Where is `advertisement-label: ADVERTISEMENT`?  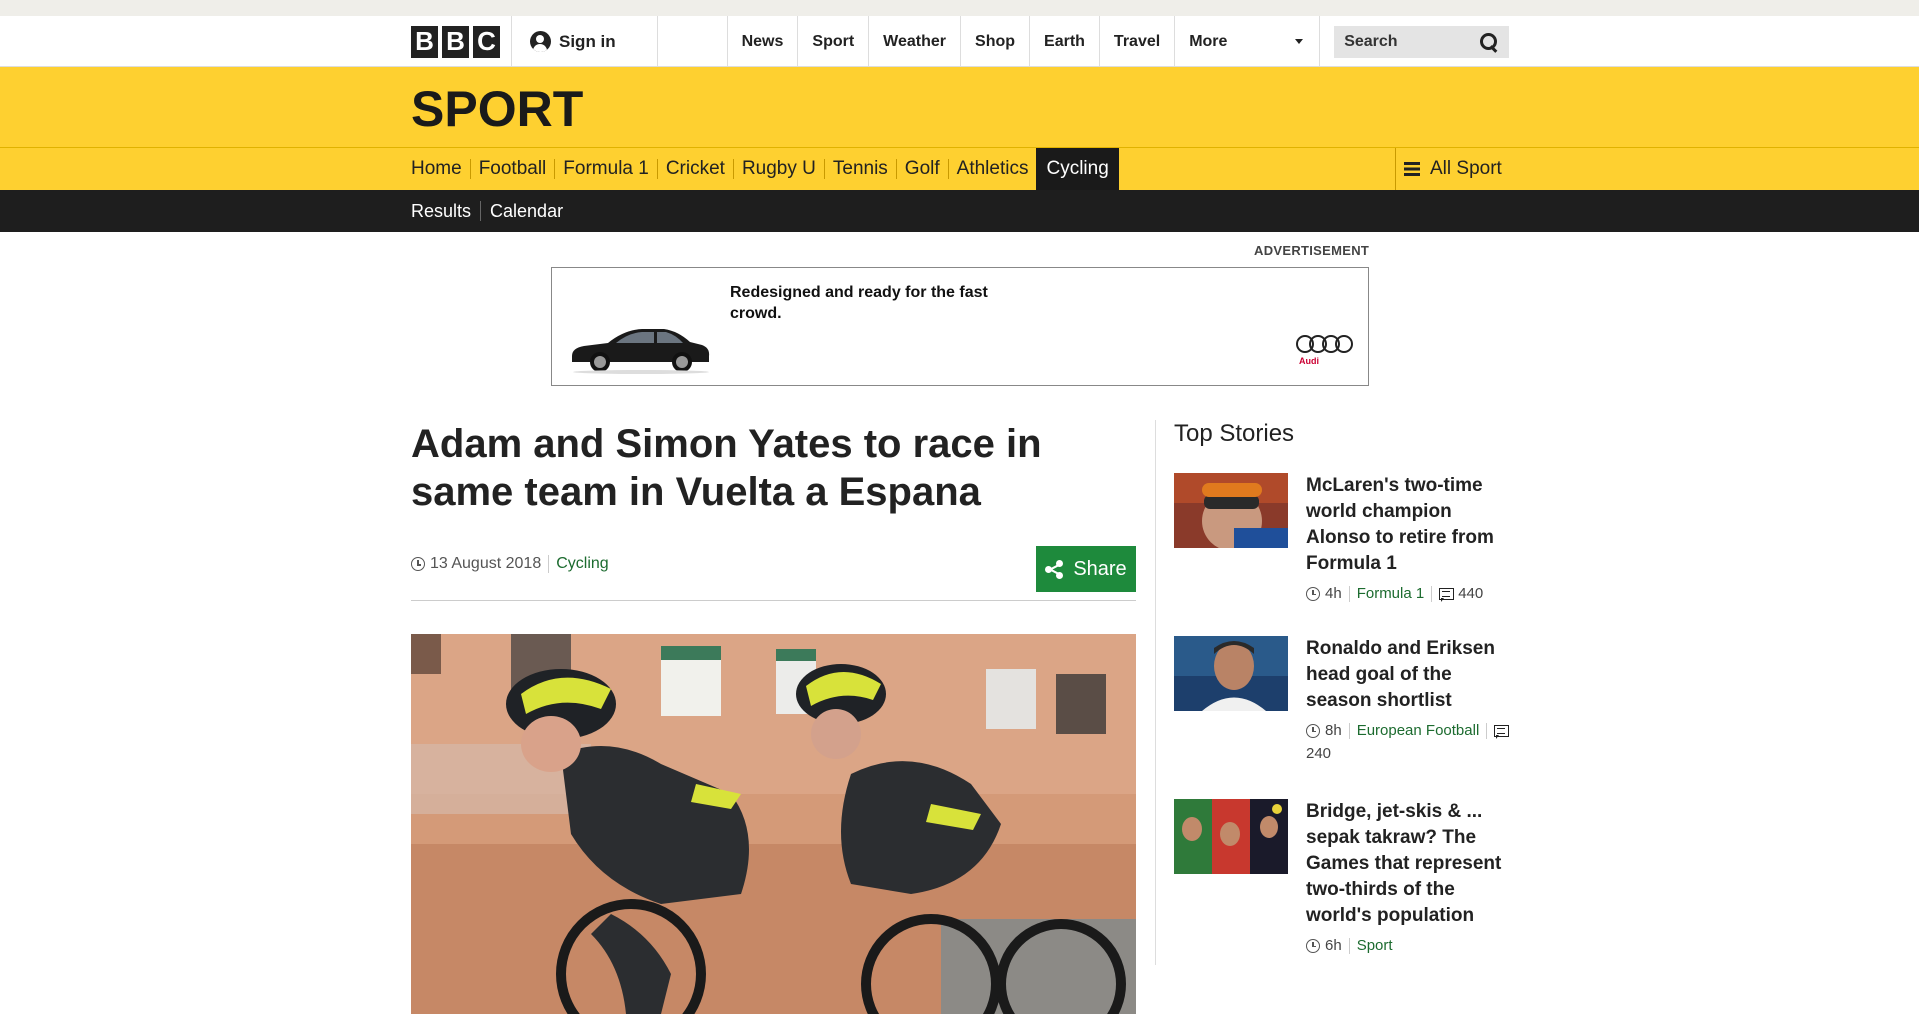
advertisement-label: ADVERTISEMENT is located at coordinates (1312, 250).